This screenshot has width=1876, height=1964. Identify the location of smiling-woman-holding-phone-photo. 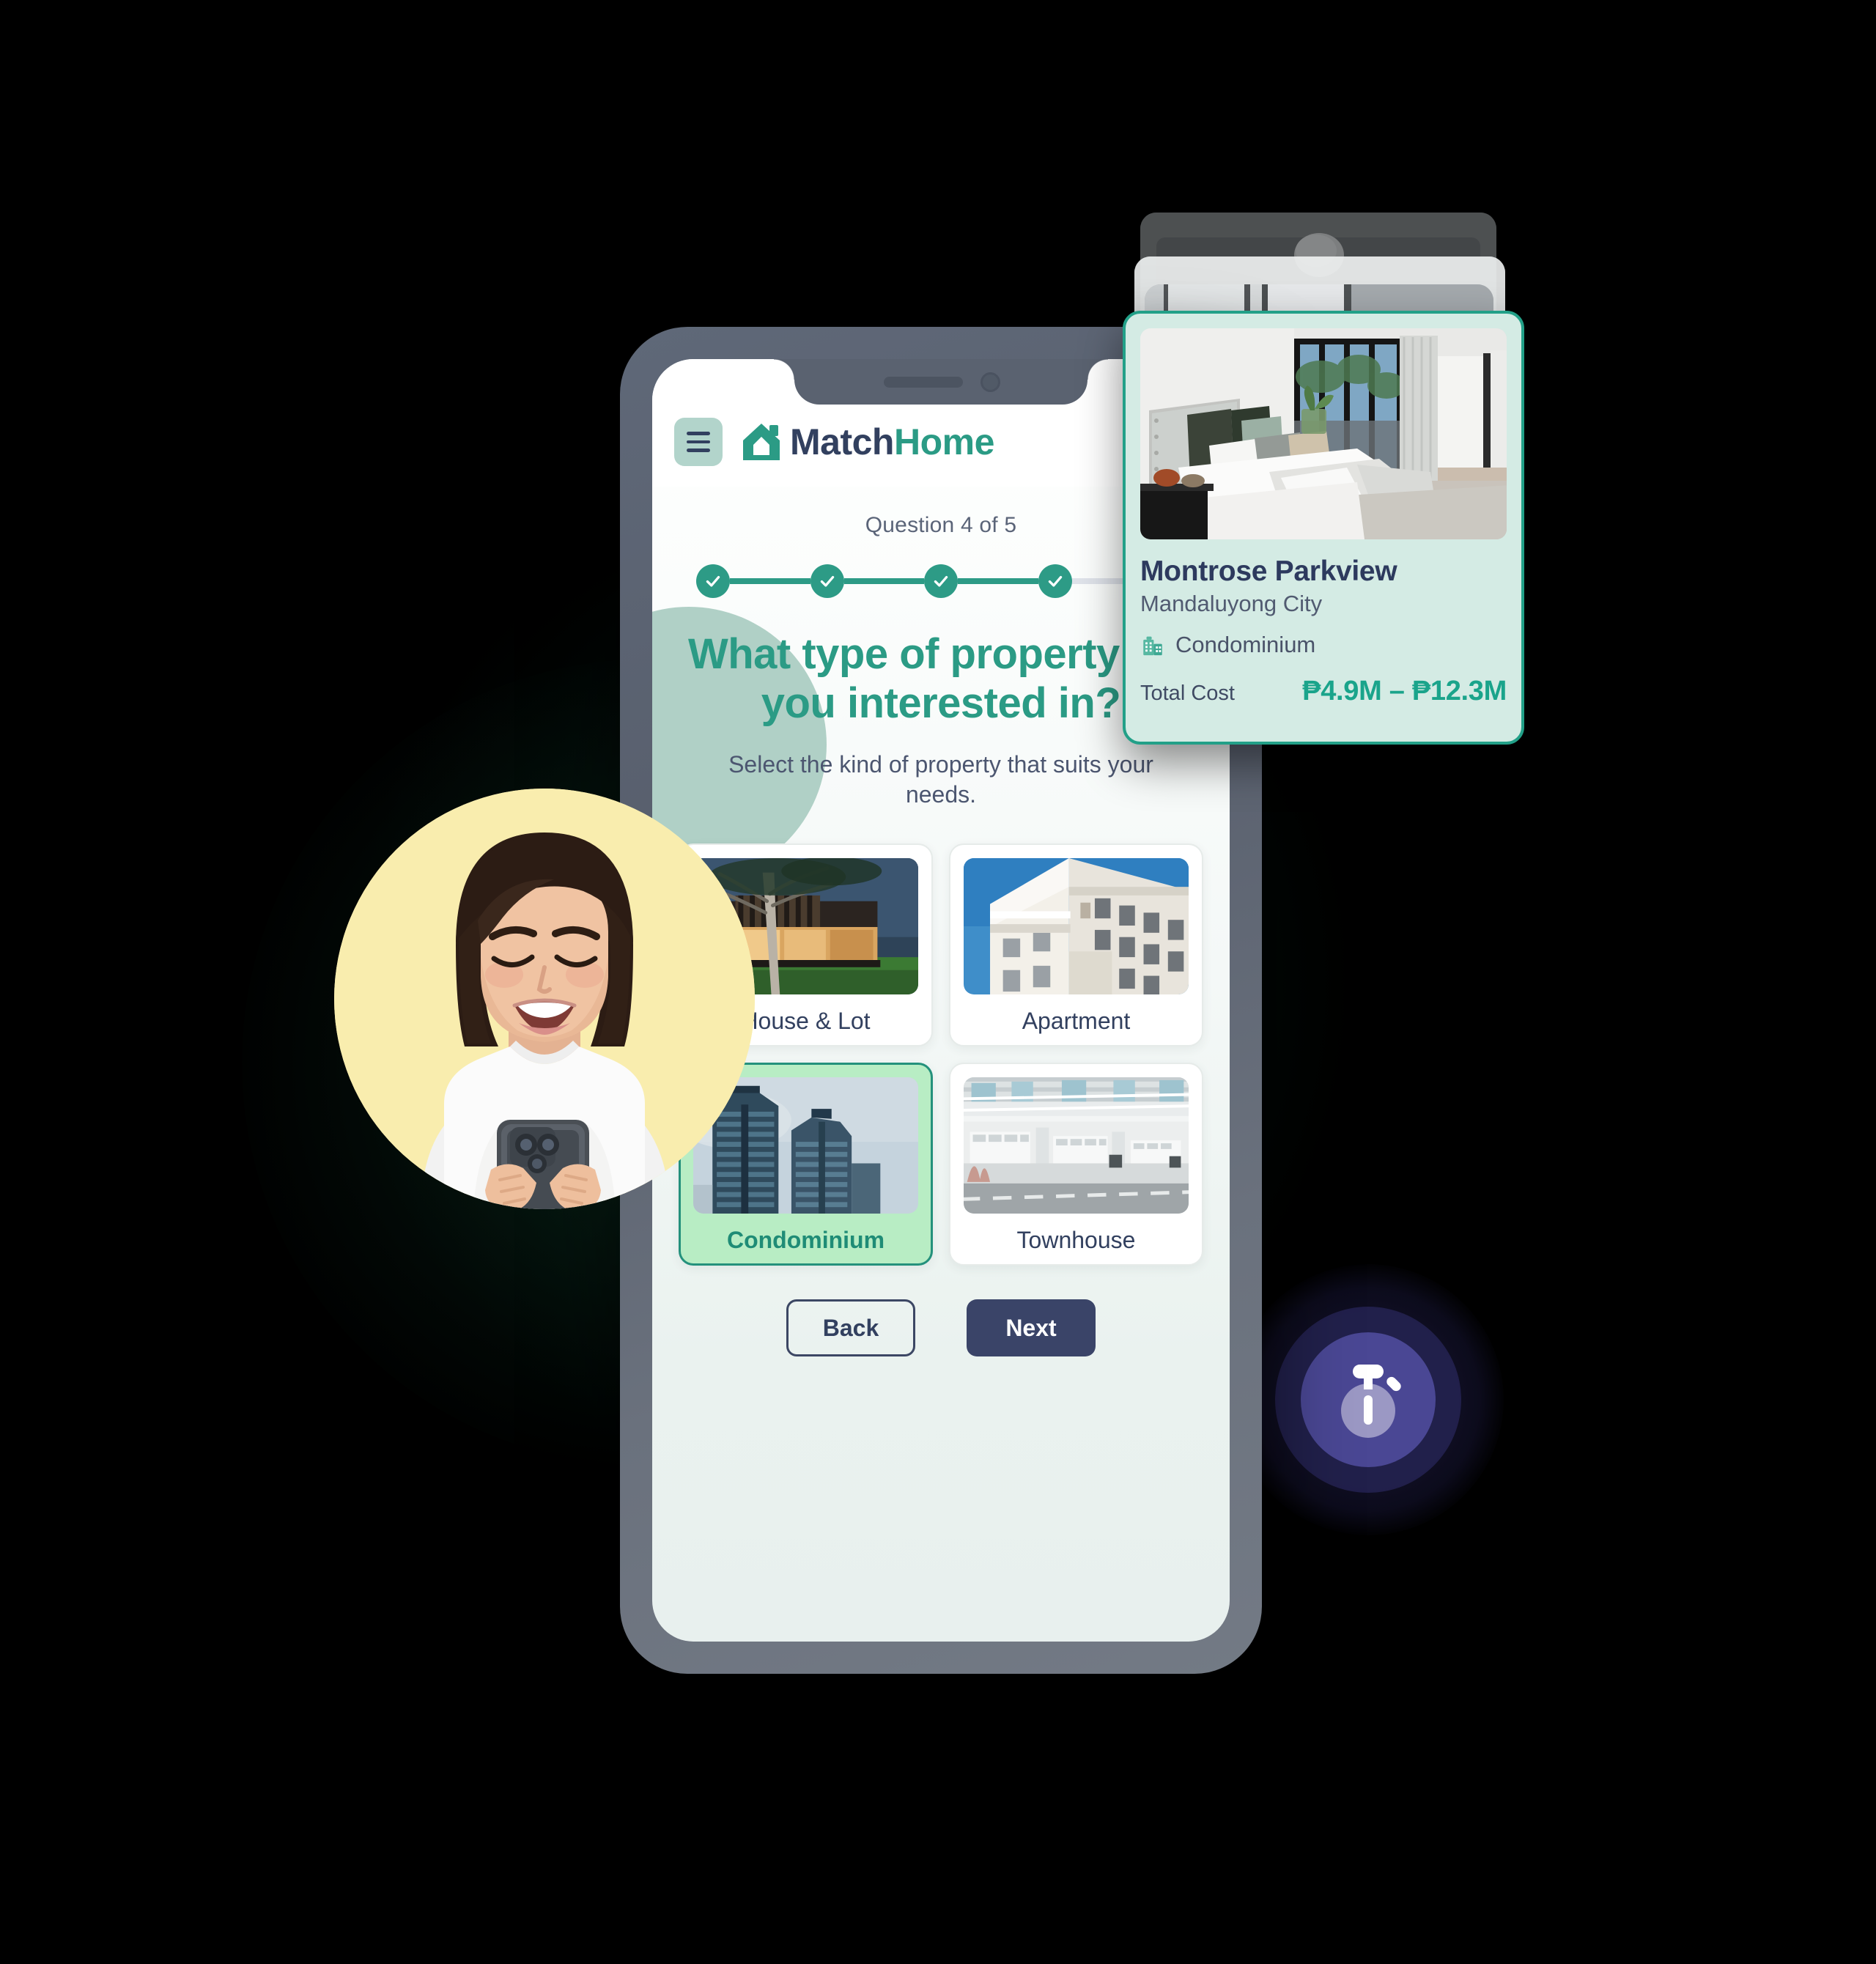
(544, 999).